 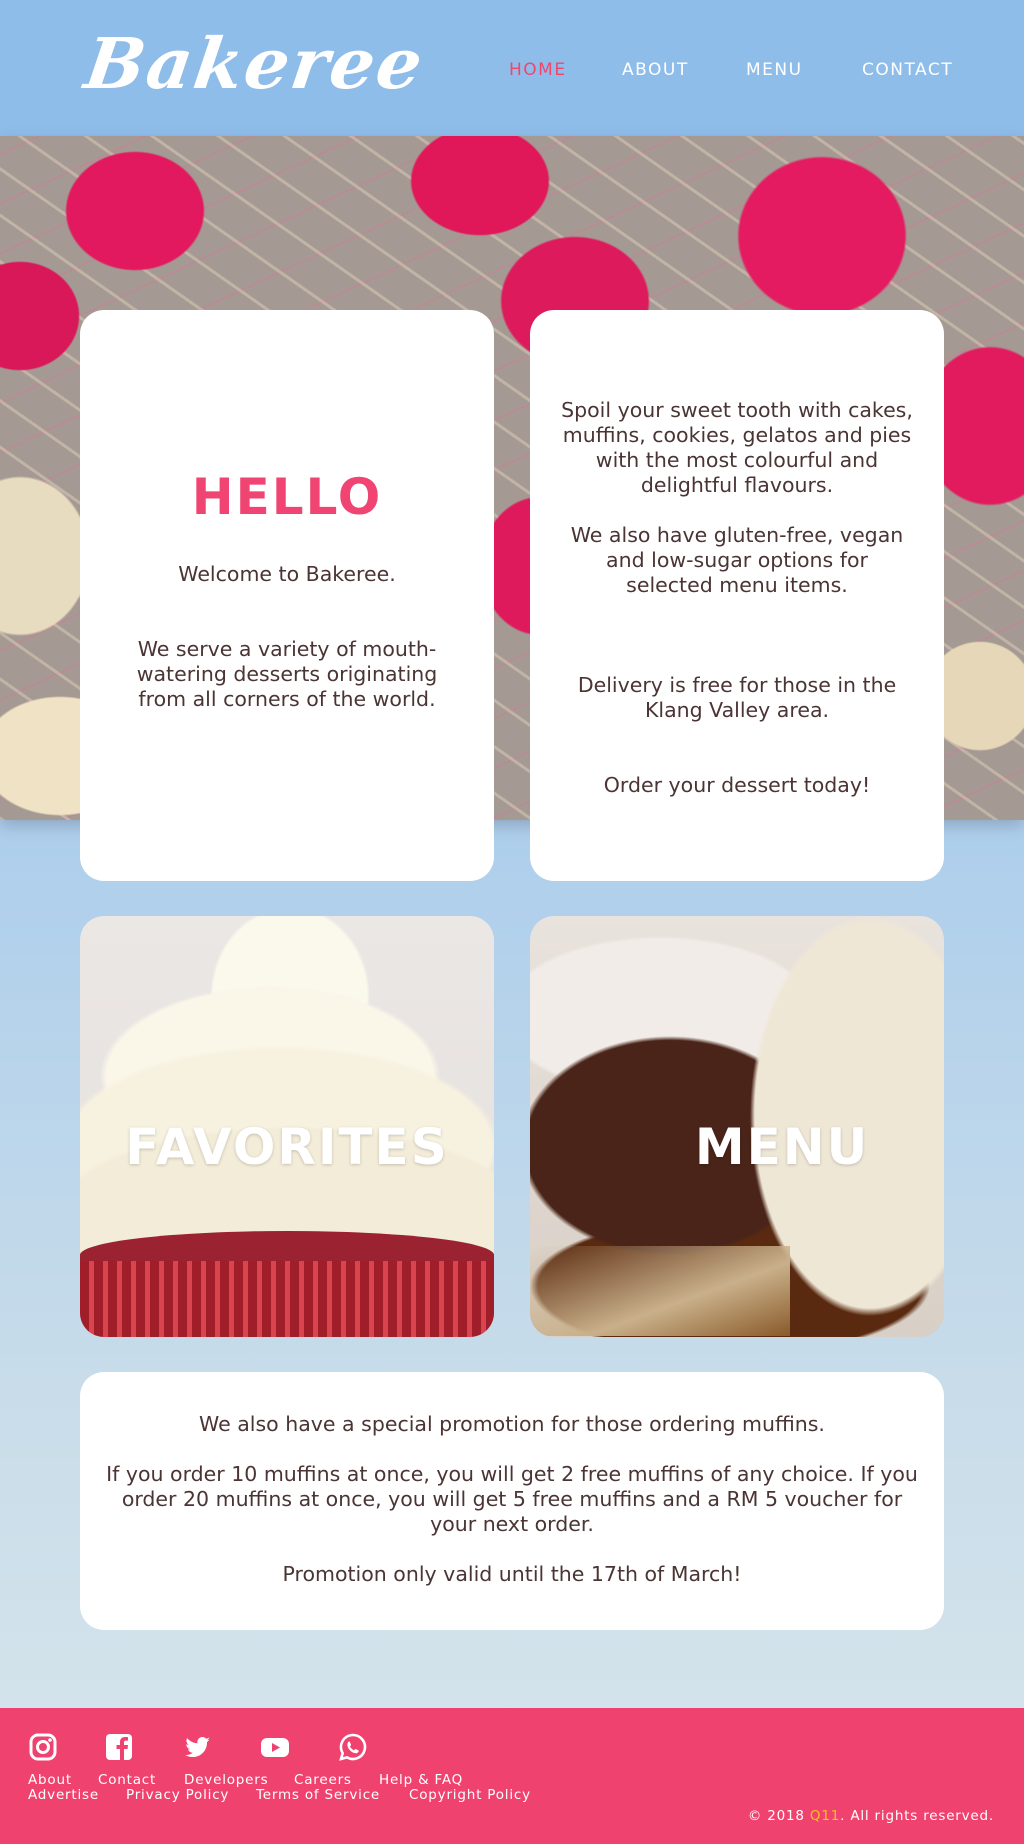 I want to click on footer-link-about: About, so click(x=50, y=1780).